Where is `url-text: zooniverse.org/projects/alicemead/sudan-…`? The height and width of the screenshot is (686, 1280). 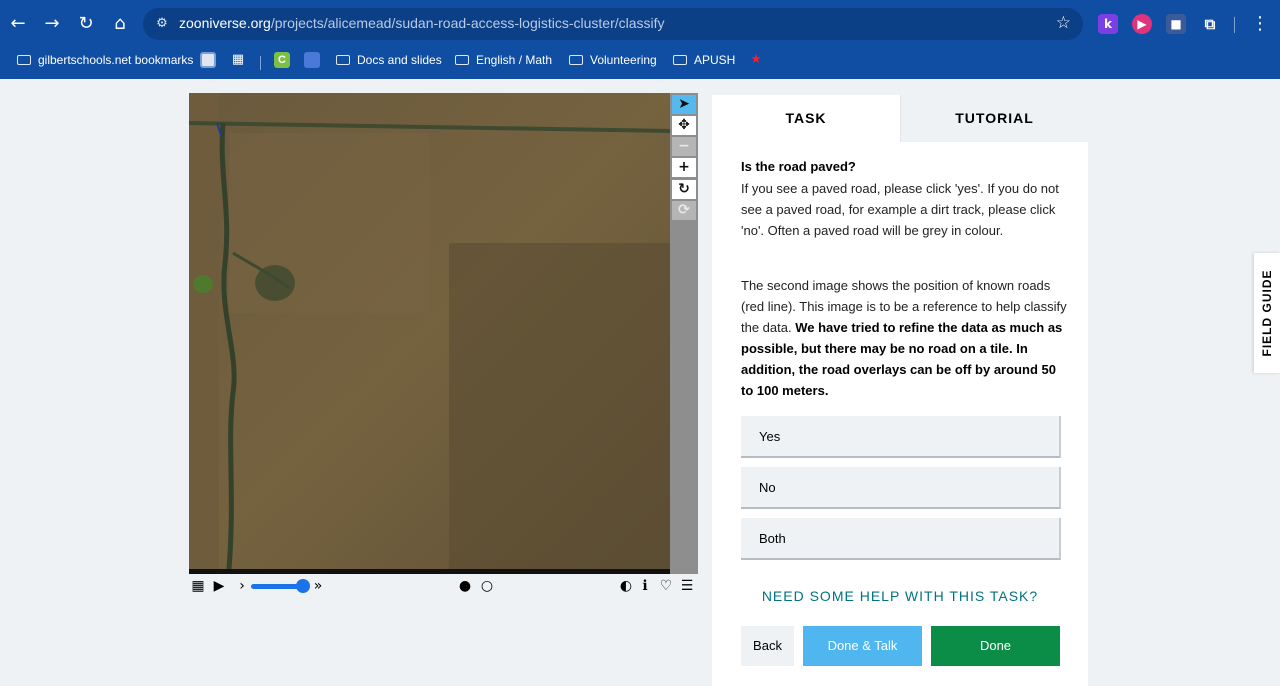 url-text: zooniverse.org/projects/alicemead/sudan-… is located at coordinates (422, 23).